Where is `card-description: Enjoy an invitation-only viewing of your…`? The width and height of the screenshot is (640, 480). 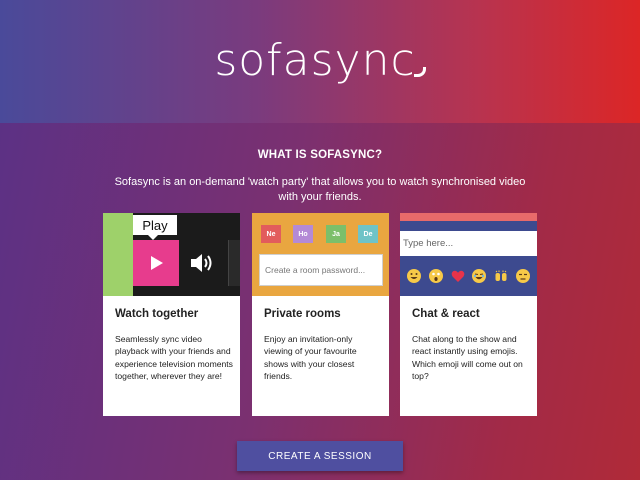 card-description: Enjoy an invitation-only viewing of your… is located at coordinates (310, 358).